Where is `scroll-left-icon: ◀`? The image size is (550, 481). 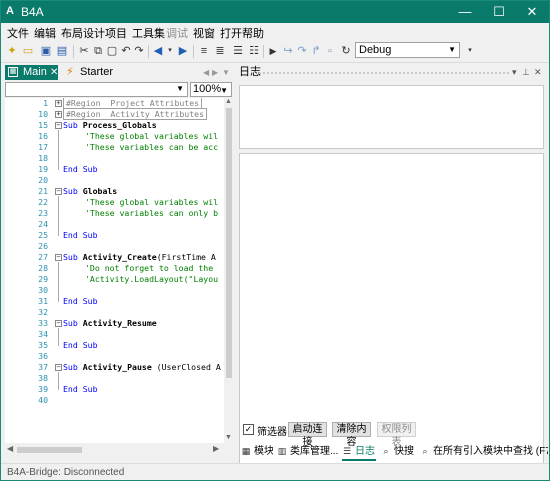
scroll-left-icon: ◀ is located at coordinates (10, 448).